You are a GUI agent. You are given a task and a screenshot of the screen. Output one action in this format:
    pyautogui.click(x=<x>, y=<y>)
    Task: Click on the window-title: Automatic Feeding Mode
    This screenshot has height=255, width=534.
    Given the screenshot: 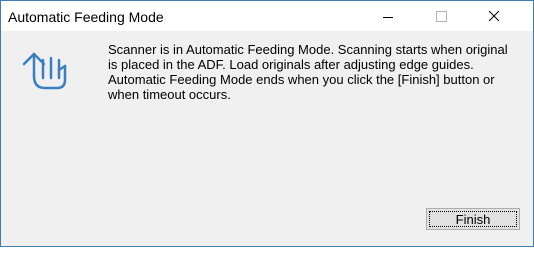 What is the action you would take?
    pyautogui.click(x=86, y=17)
    